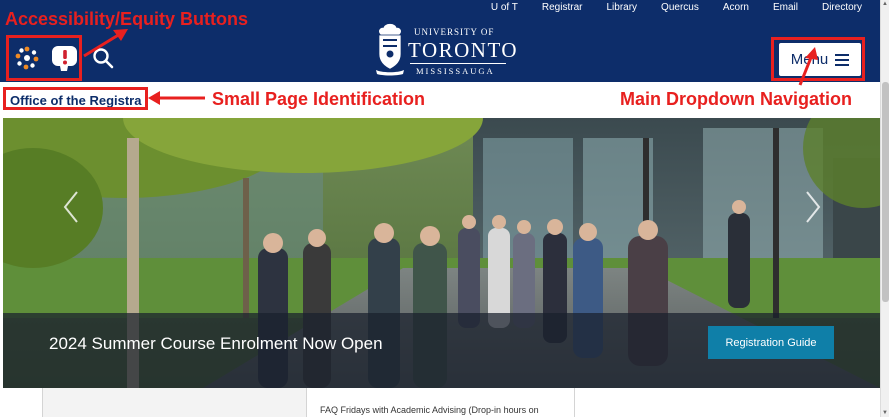 This screenshot has width=889, height=417. Describe the element at coordinates (771, 342) in the screenshot. I see `registration-guide-button: Registration Guide` at that location.